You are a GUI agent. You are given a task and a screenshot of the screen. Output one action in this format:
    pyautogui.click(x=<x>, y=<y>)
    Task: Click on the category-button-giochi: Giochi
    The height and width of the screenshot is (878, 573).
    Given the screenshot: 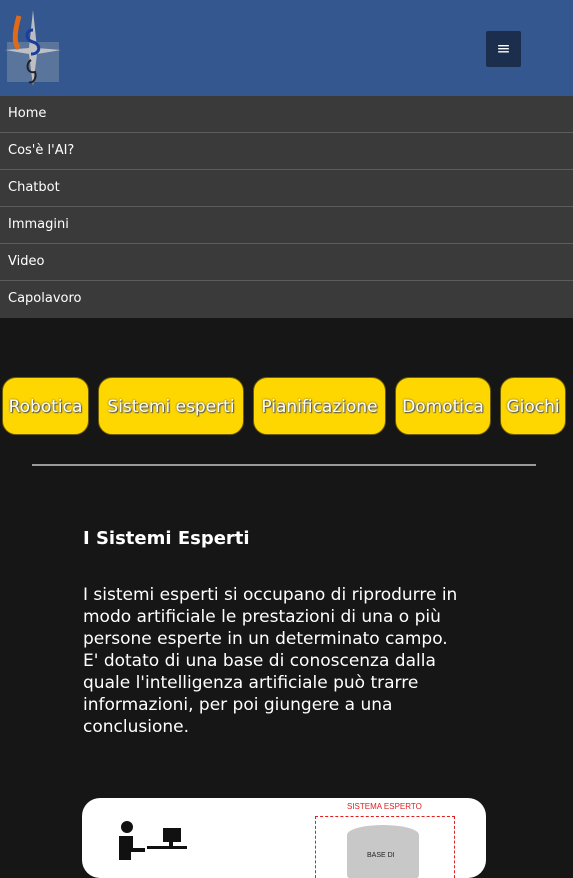 What is the action you would take?
    pyautogui.click(x=533, y=406)
    